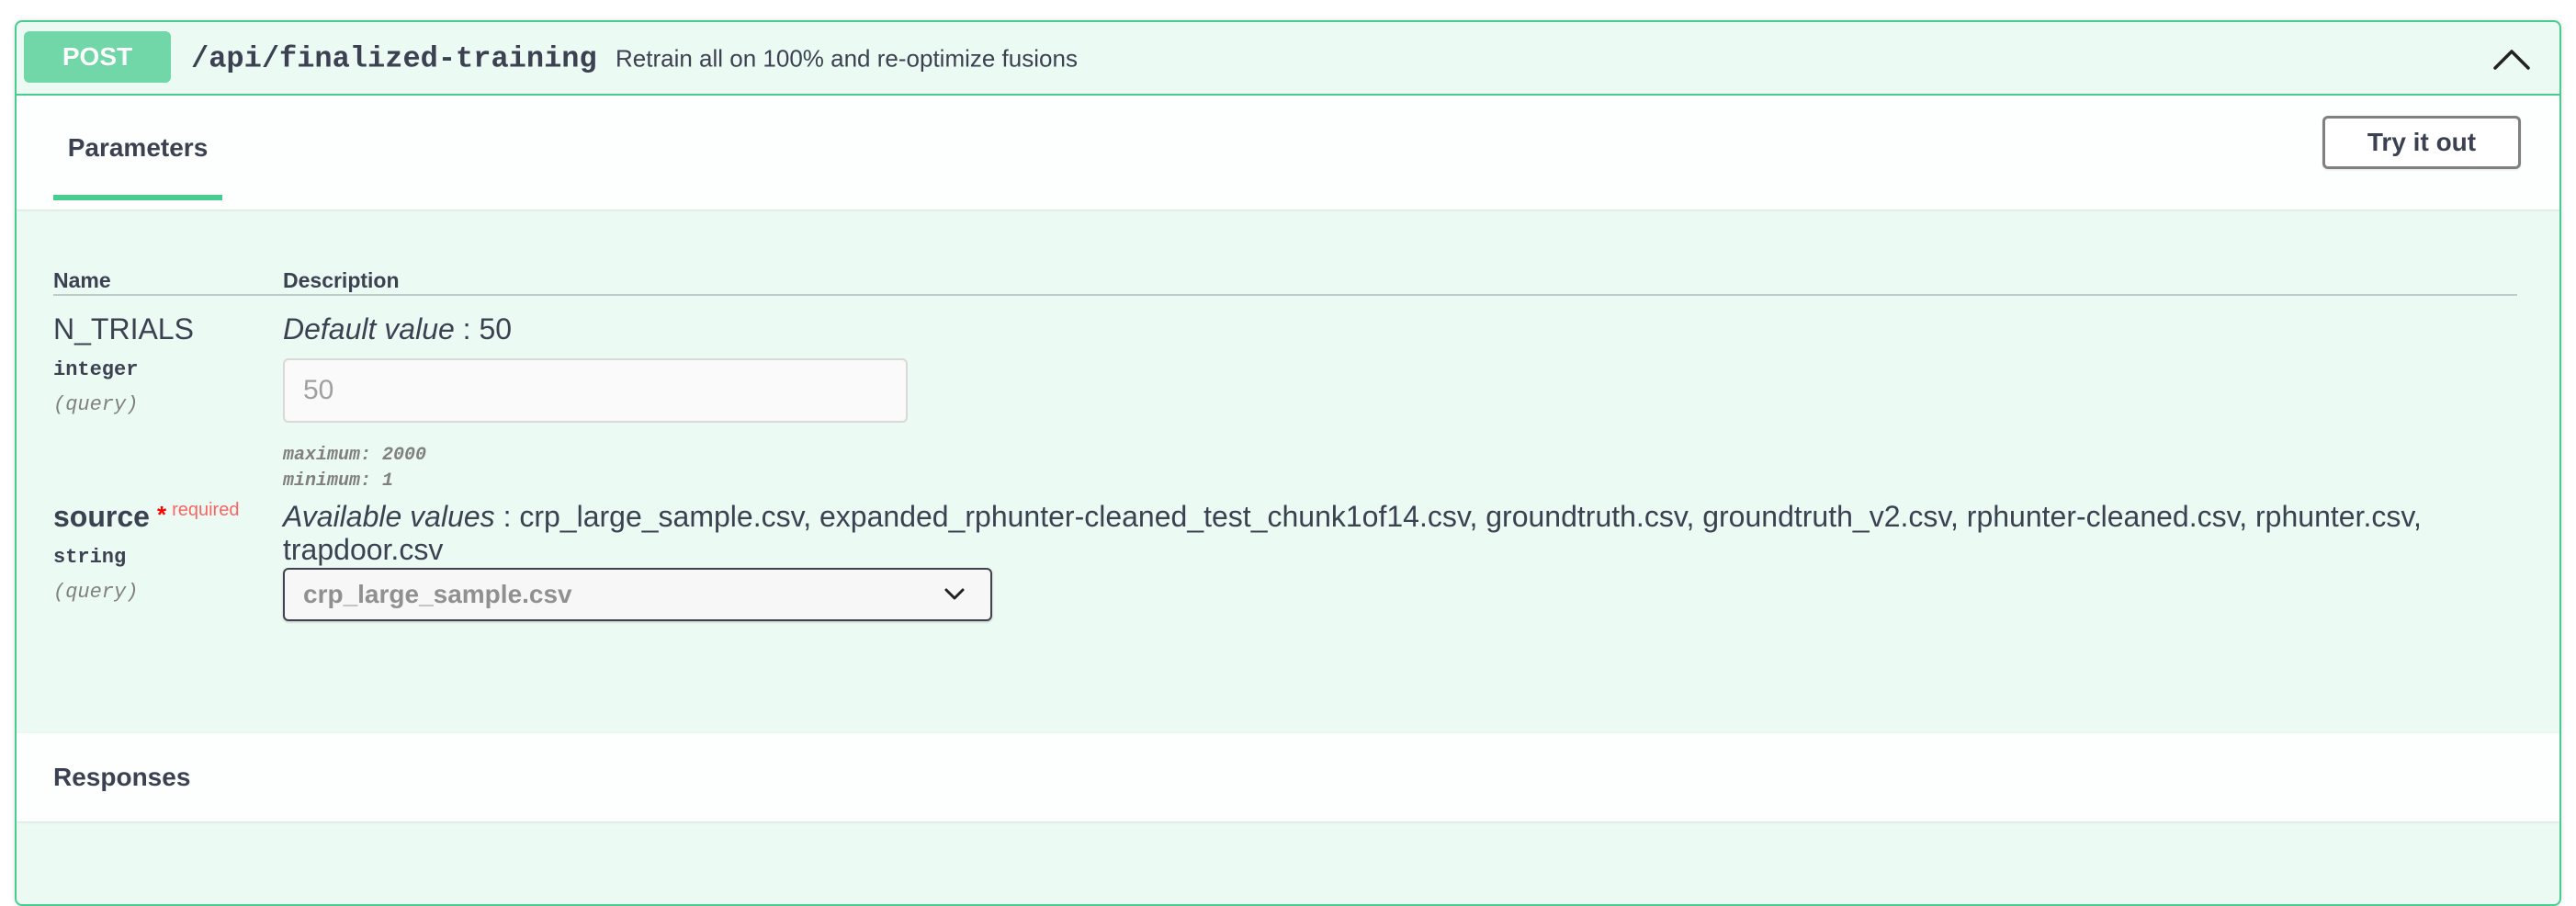 This screenshot has height=906, width=2576. Describe the element at coordinates (137, 148) in the screenshot. I see `tab-parameters: Parameters` at that location.